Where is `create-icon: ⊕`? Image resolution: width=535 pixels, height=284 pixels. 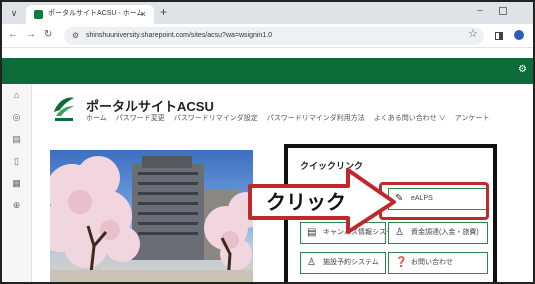
create-icon: ⊕ is located at coordinates (16, 205).